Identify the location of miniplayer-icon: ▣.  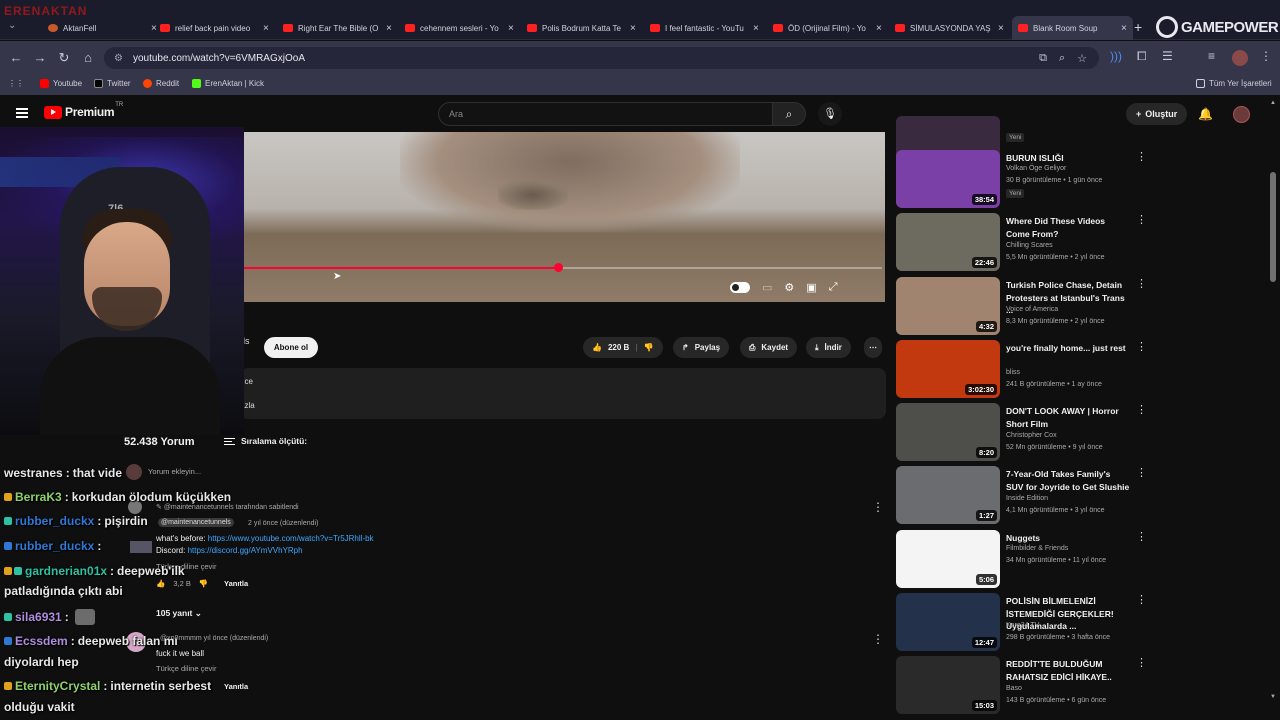
(811, 287).